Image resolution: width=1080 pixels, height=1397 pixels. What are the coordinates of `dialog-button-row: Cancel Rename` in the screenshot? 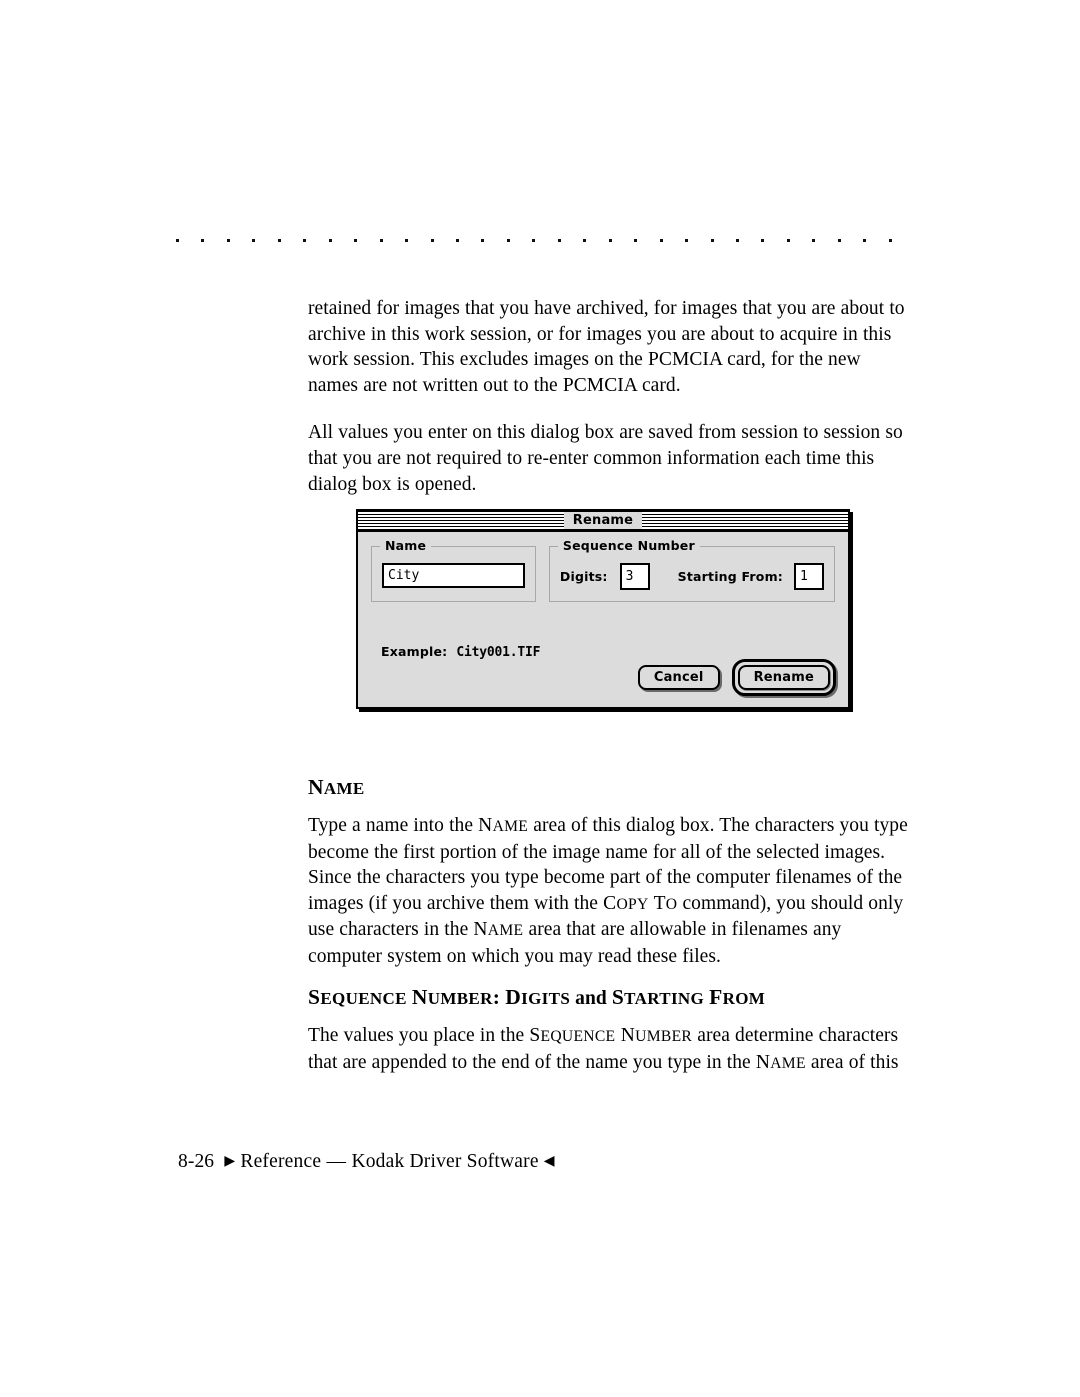 It's located at (736, 677).